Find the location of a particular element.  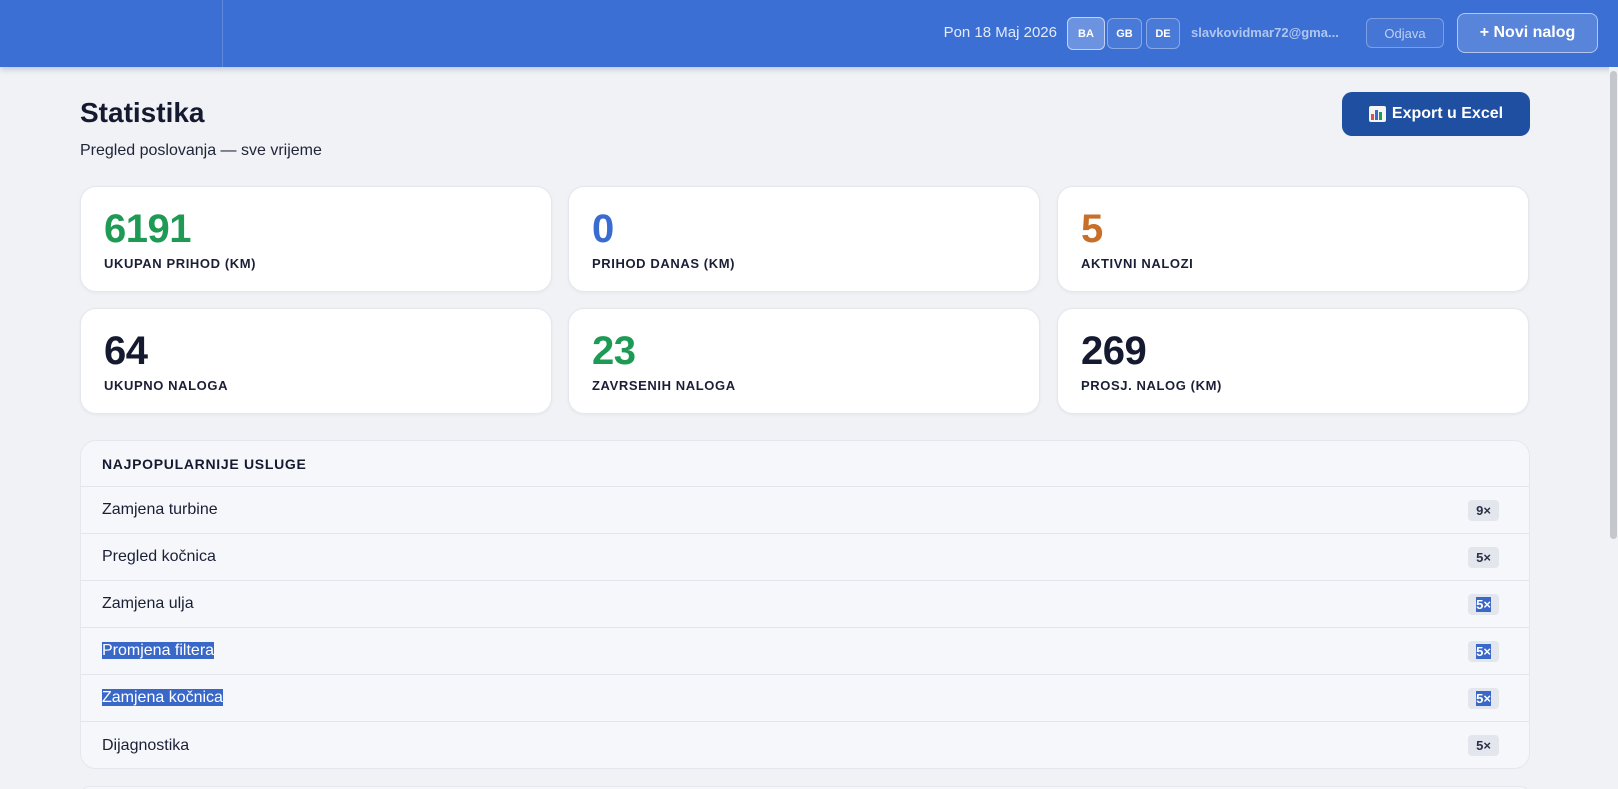

stat-card-average-order: 269 PROSJ. NALOG (KM) is located at coordinates (1293, 361).